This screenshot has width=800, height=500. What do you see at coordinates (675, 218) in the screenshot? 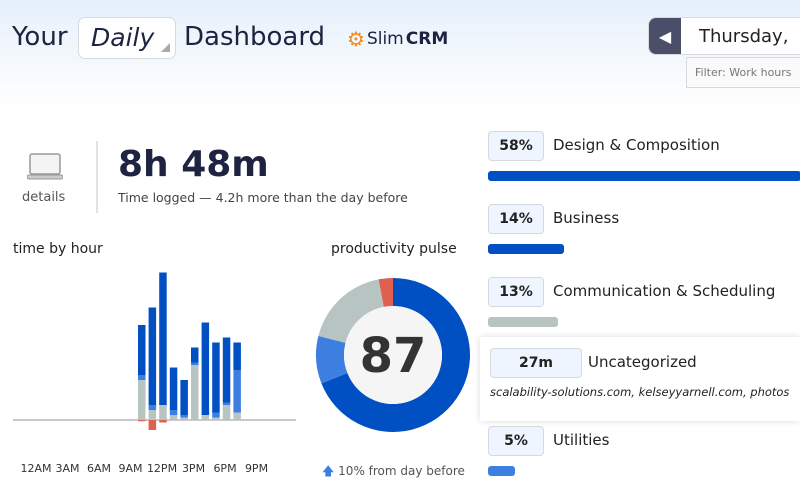
I see `category-name: Business` at bounding box center [675, 218].